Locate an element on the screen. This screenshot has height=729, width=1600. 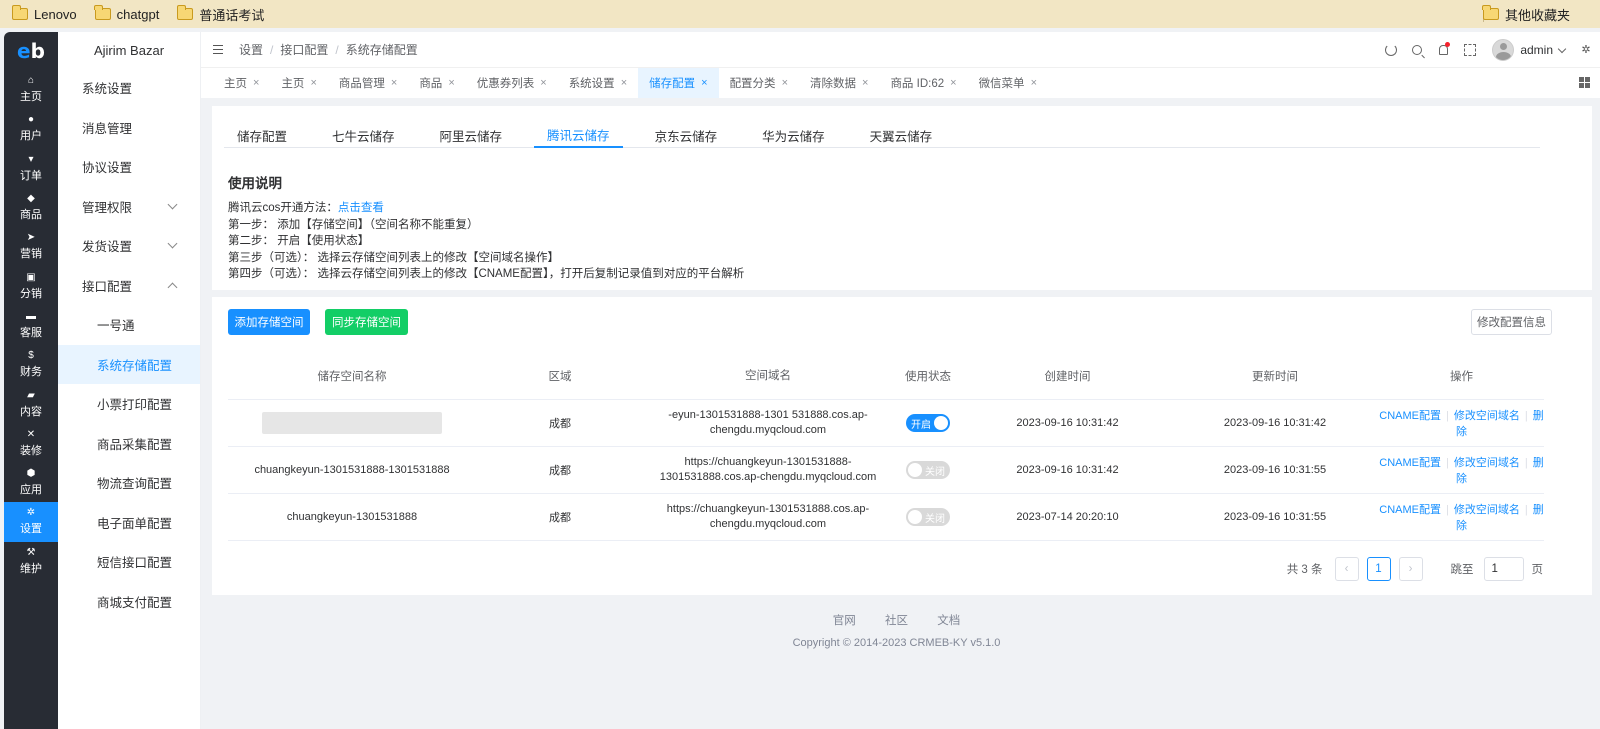
page-tab: 商品管理 × is located at coordinates (368, 83).